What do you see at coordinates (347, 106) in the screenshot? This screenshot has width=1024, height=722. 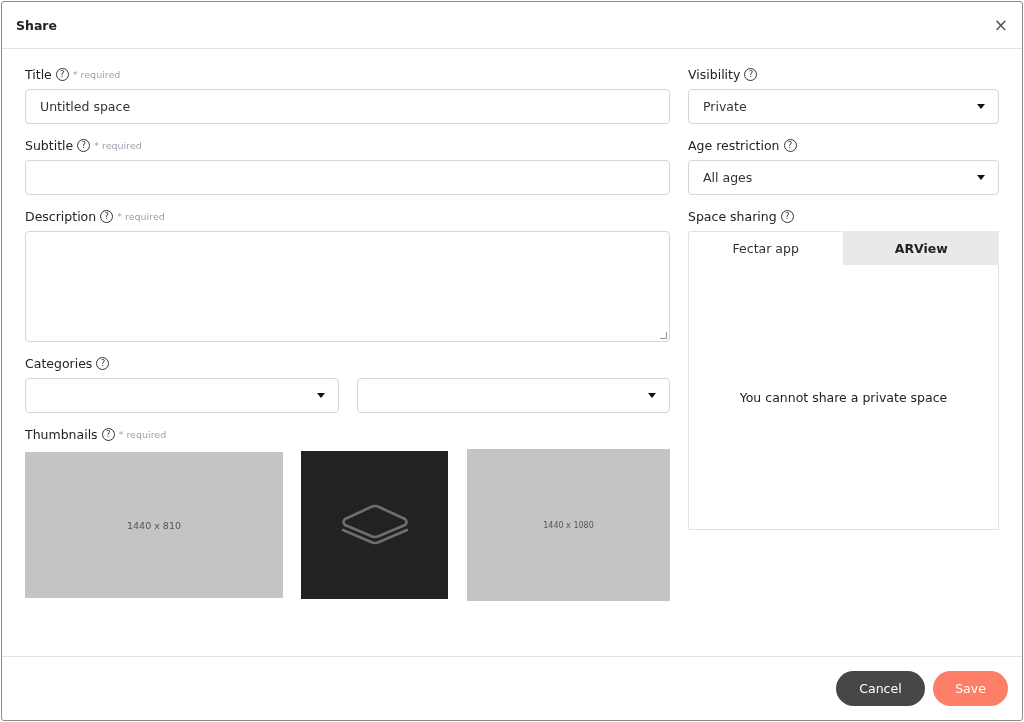 I see `text-field: Untitled space` at bounding box center [347, 106].